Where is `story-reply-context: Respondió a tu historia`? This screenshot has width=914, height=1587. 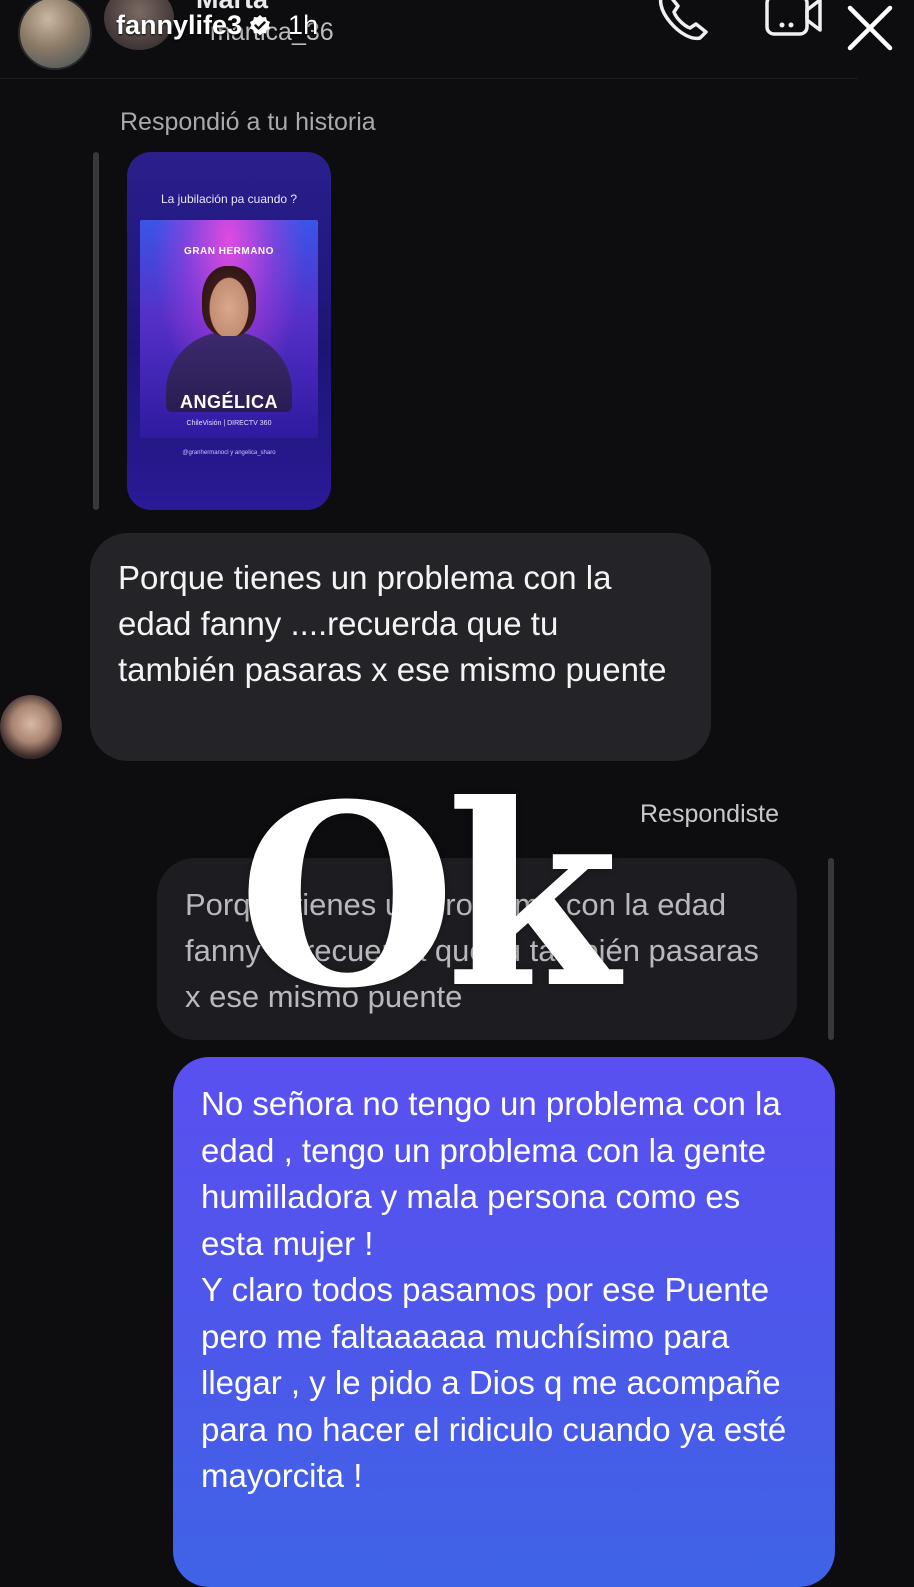 story-reply-context: Respondió a tu historia is located at coordinates (248, 122).